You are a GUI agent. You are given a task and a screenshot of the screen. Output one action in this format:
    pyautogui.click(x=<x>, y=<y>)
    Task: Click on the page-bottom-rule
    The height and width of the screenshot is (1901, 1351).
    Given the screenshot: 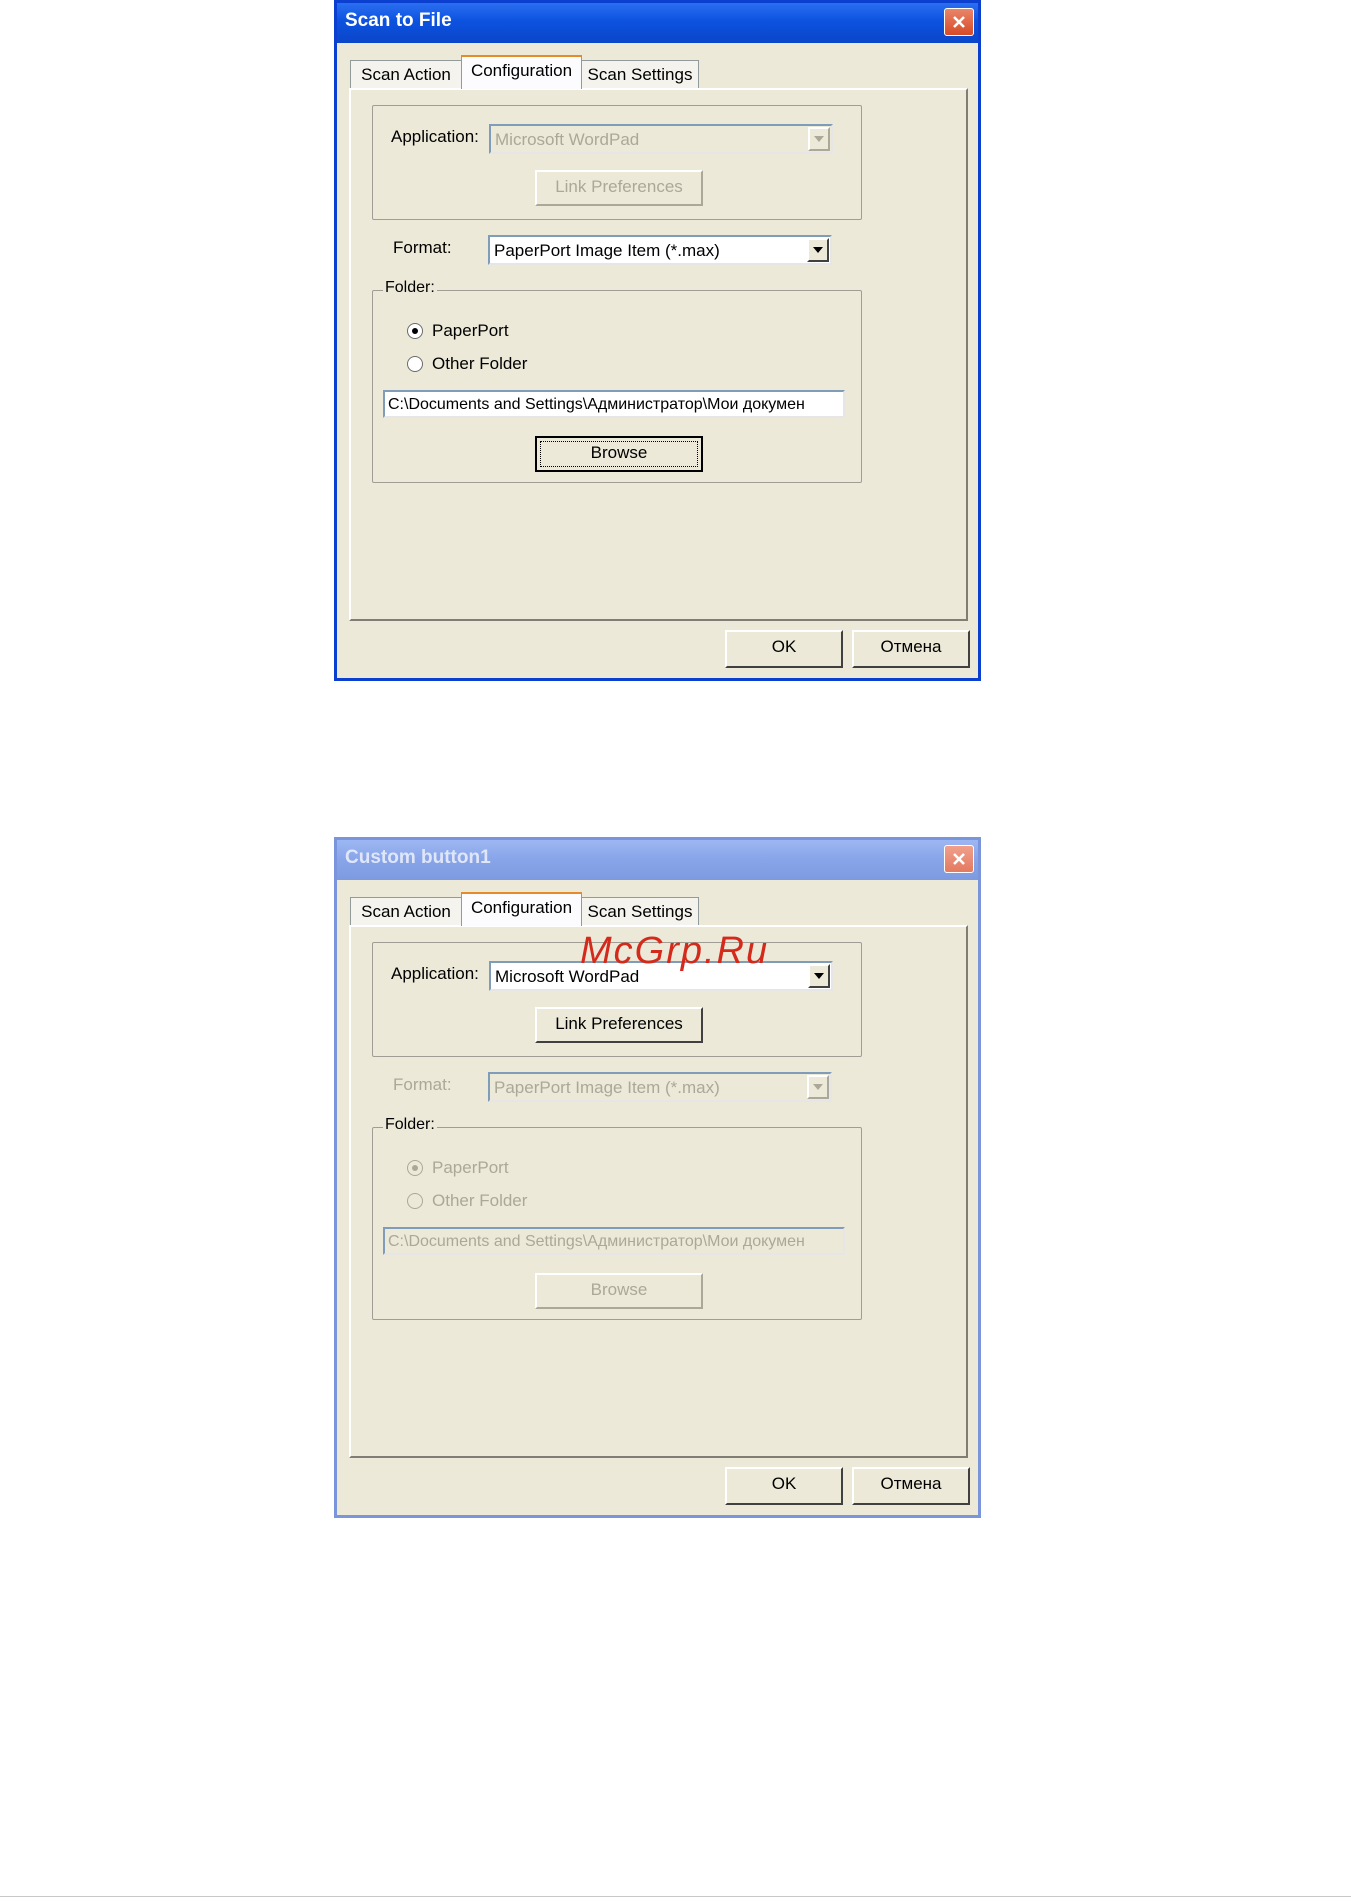 What is the action you would take?
    pyautogui.click(x=675, y=1896)
    